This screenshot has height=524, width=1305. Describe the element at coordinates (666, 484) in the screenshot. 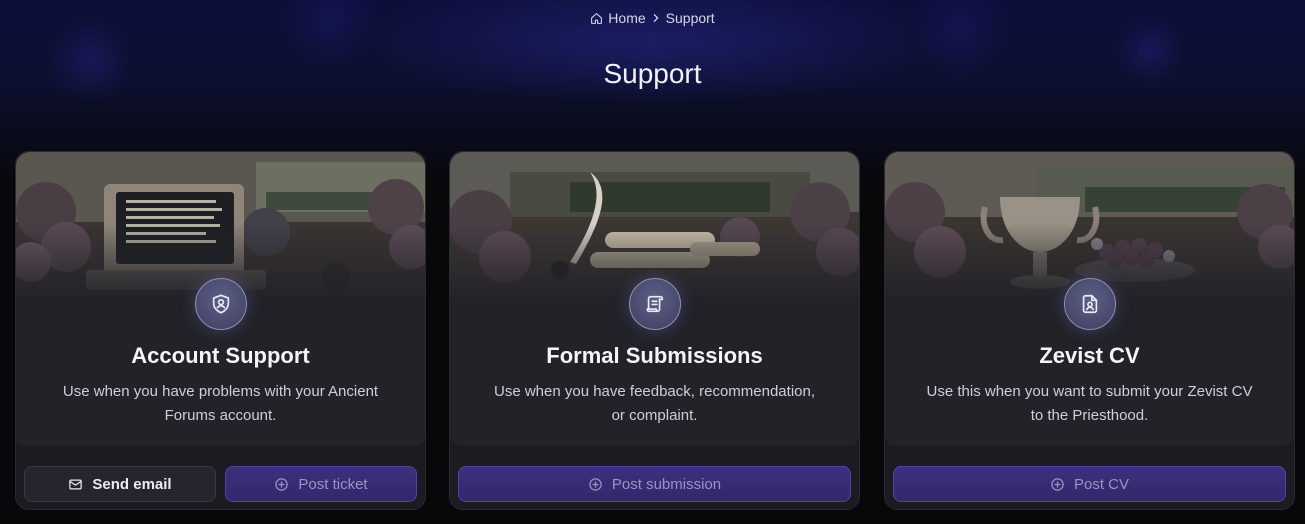

I see `button-label: Post submission` at that location.